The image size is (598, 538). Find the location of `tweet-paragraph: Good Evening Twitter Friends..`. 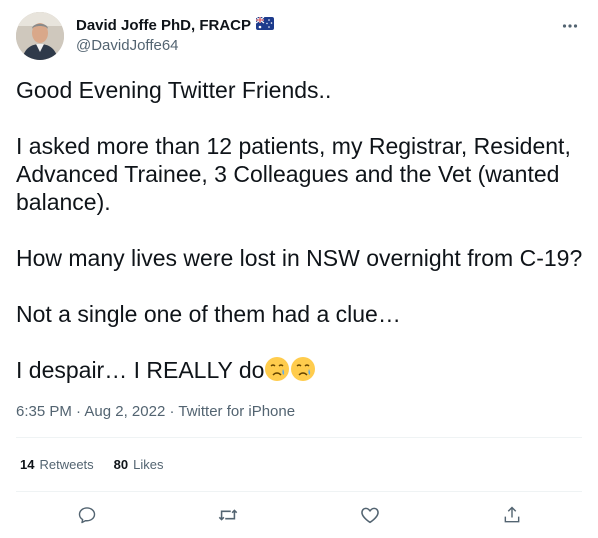

tweet-paragraph: Good Evening Twitter Friends.. is located at coordinates (174, 90).